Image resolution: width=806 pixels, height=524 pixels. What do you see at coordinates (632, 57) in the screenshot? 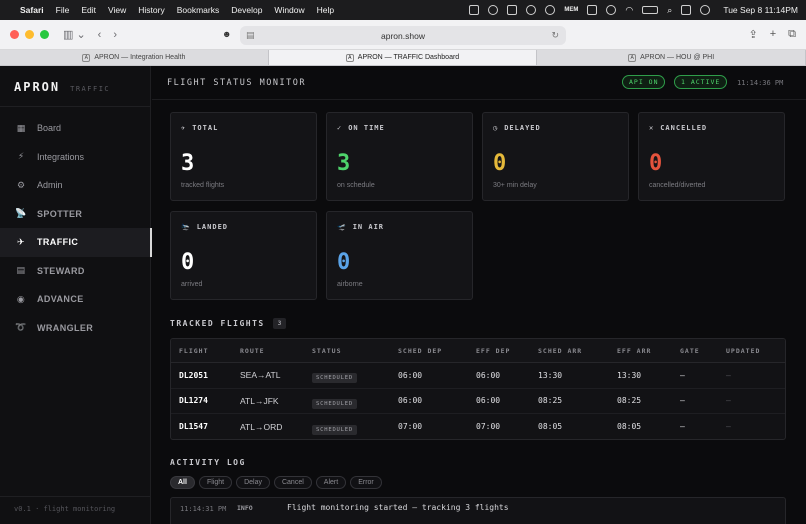
I see `favicon-icon: A` at bounding box center [632, 57].